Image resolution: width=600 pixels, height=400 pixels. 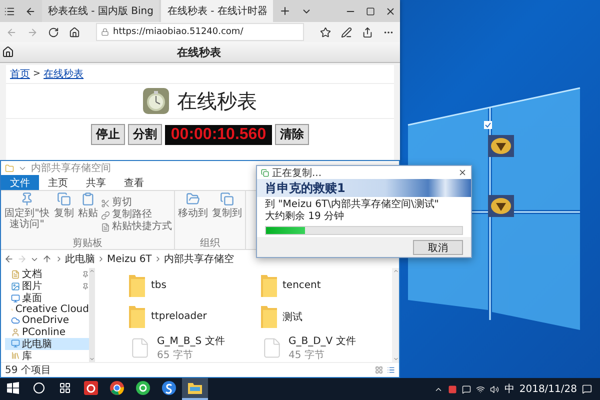 I want to click on file-size: 65 字节, so click(x=175, y=355).